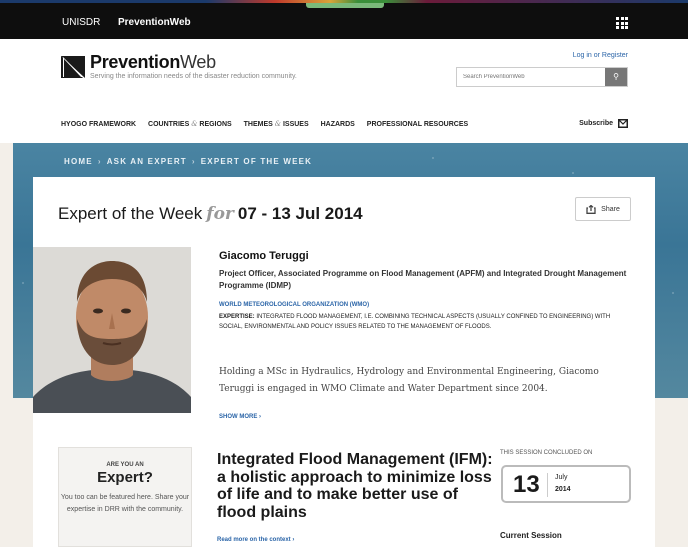 This screenshot has width=688, height=547. Describe the element at coordinates (600, 55) in the screenshot. I see `login-register-link: Log in or Register` at that location.